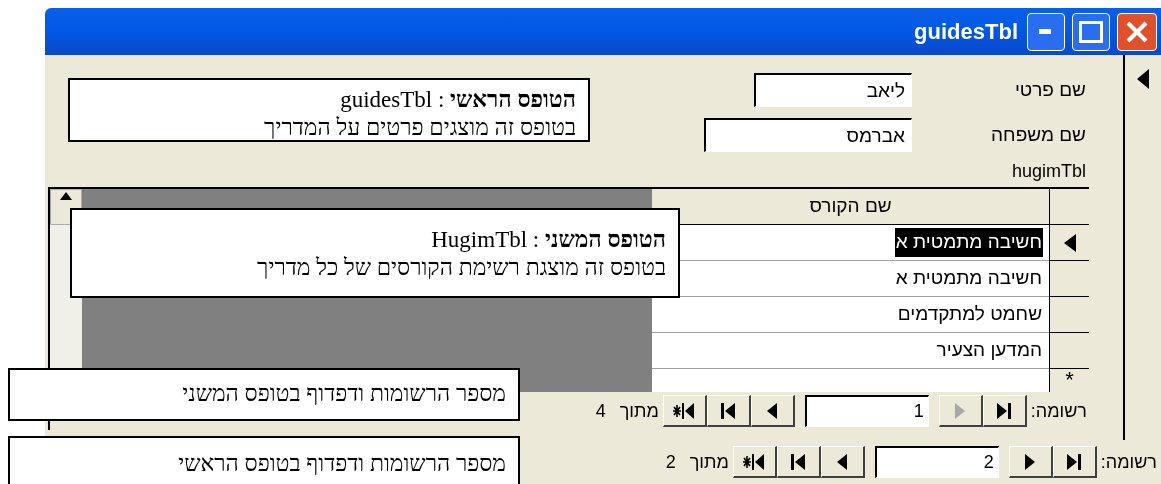 The width and height of the screenshot is (1161, 484). Describe the element at coordinates (1069, 380) in the screenshot. I see `new-row-marker: *` at that location.